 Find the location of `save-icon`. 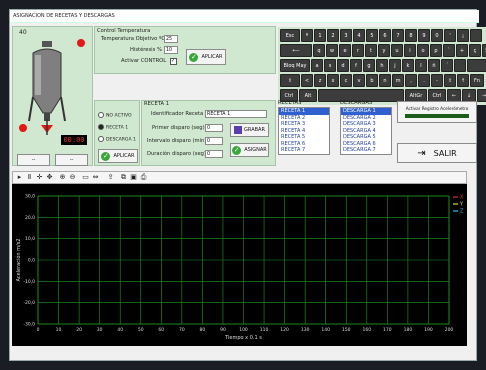

save-icon is located at coordinates (238, 130).